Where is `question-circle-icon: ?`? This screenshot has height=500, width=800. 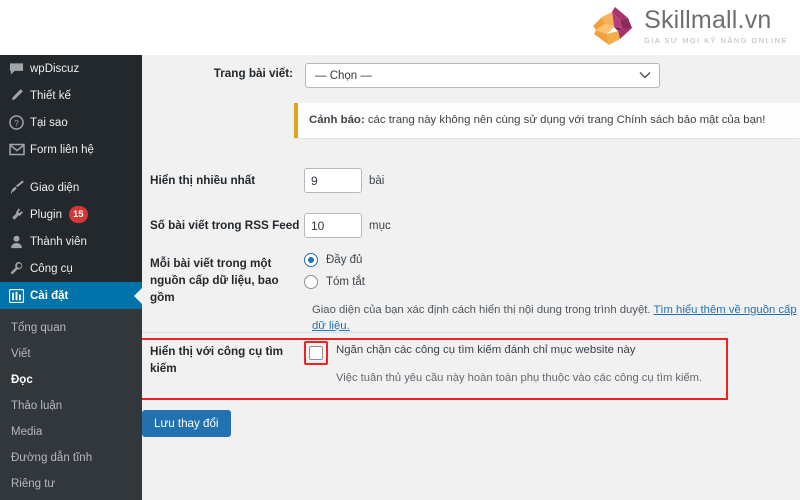 question-circle-icon: ? is located at coordinates (18, 123).